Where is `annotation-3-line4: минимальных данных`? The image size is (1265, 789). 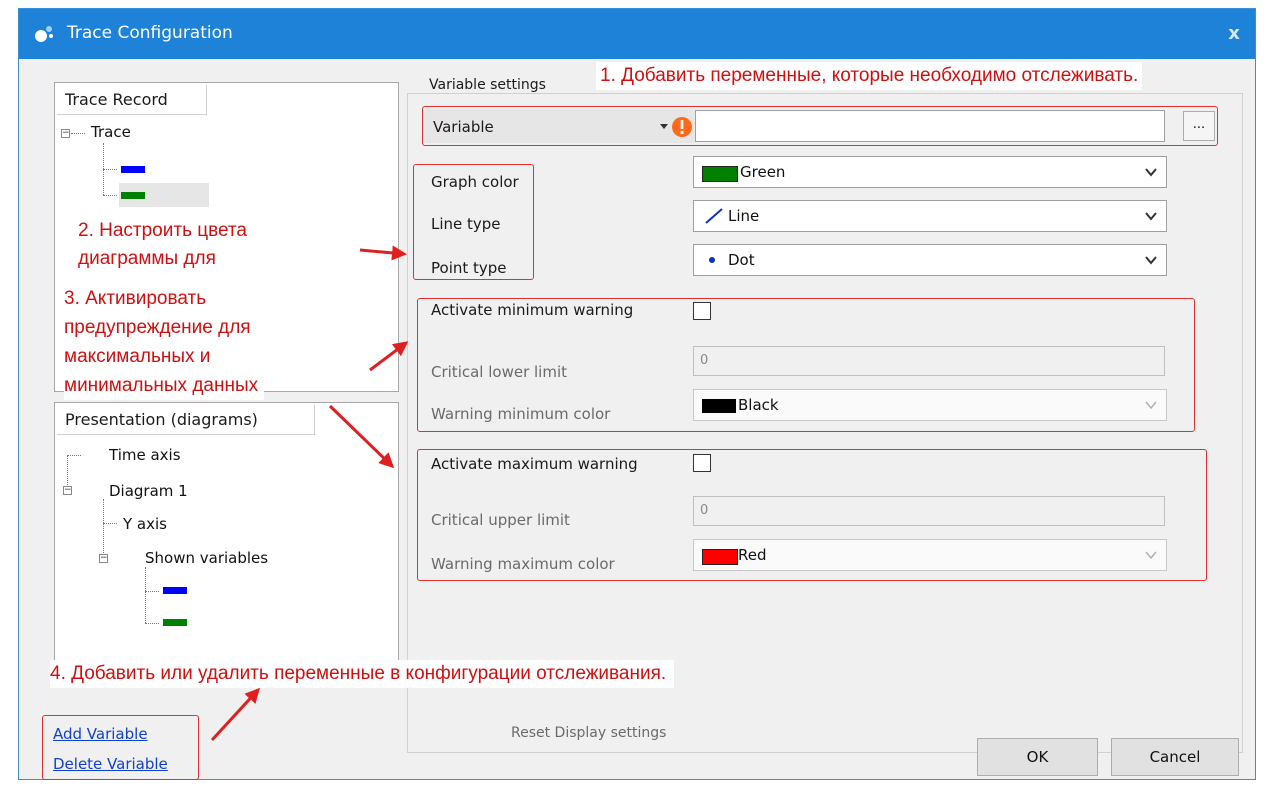 annotation-3-line4: минимальных данных is located at coordinates (164, 386).